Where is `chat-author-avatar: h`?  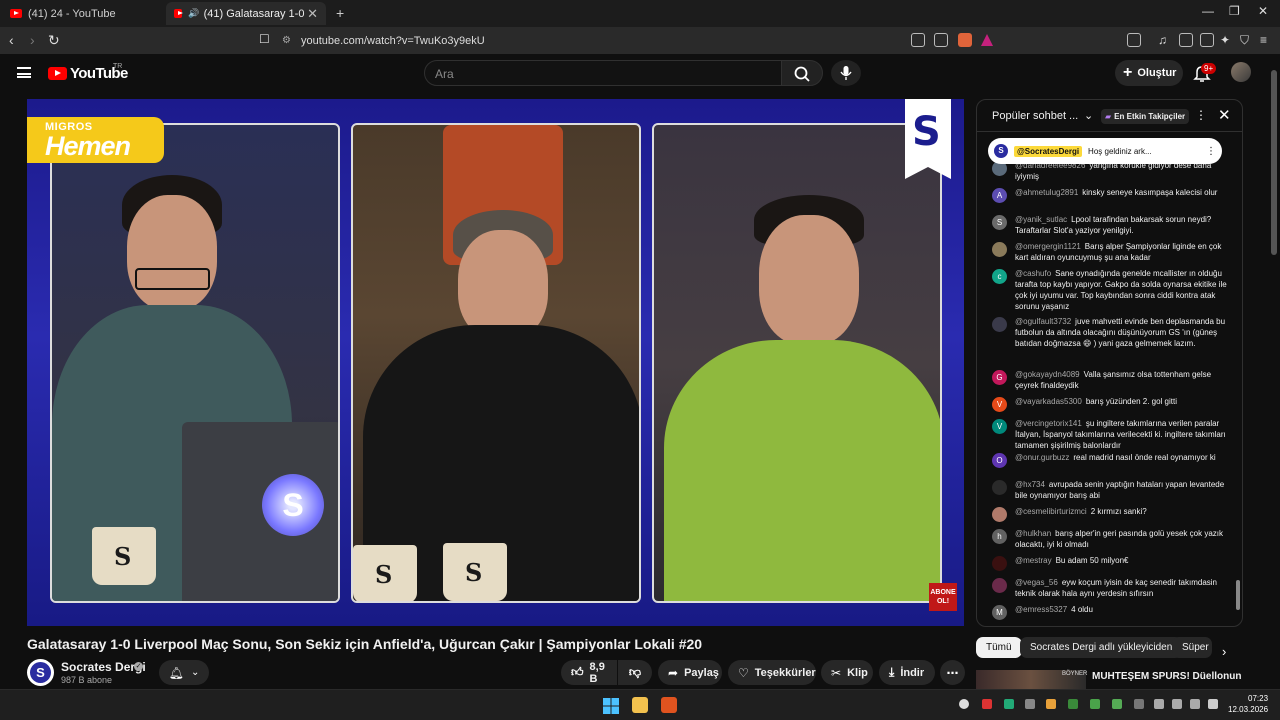 chat-author-avatar: h is located at coordinates (999, 536).